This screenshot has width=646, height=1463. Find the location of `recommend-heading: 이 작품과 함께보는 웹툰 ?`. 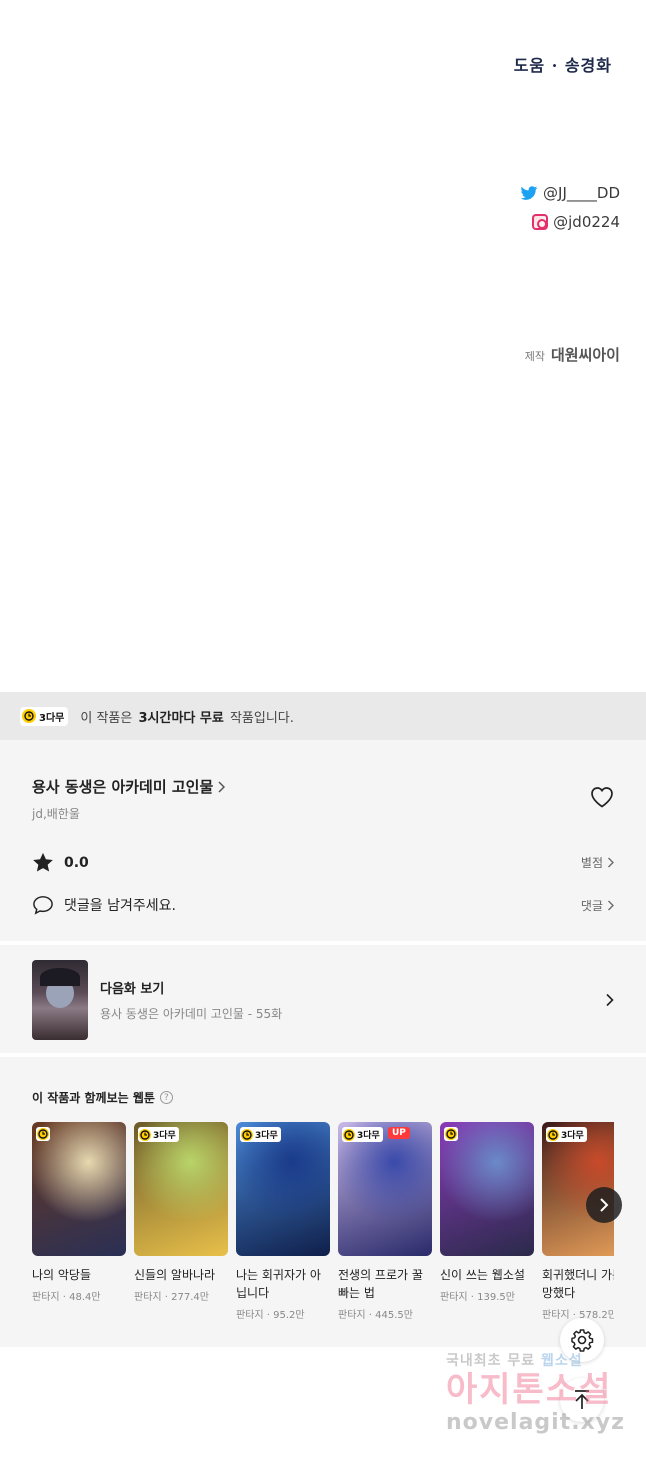

recommend-heading: 이 작품과 함께보는 웹툰 ? is located at coordinates (102, 1097).